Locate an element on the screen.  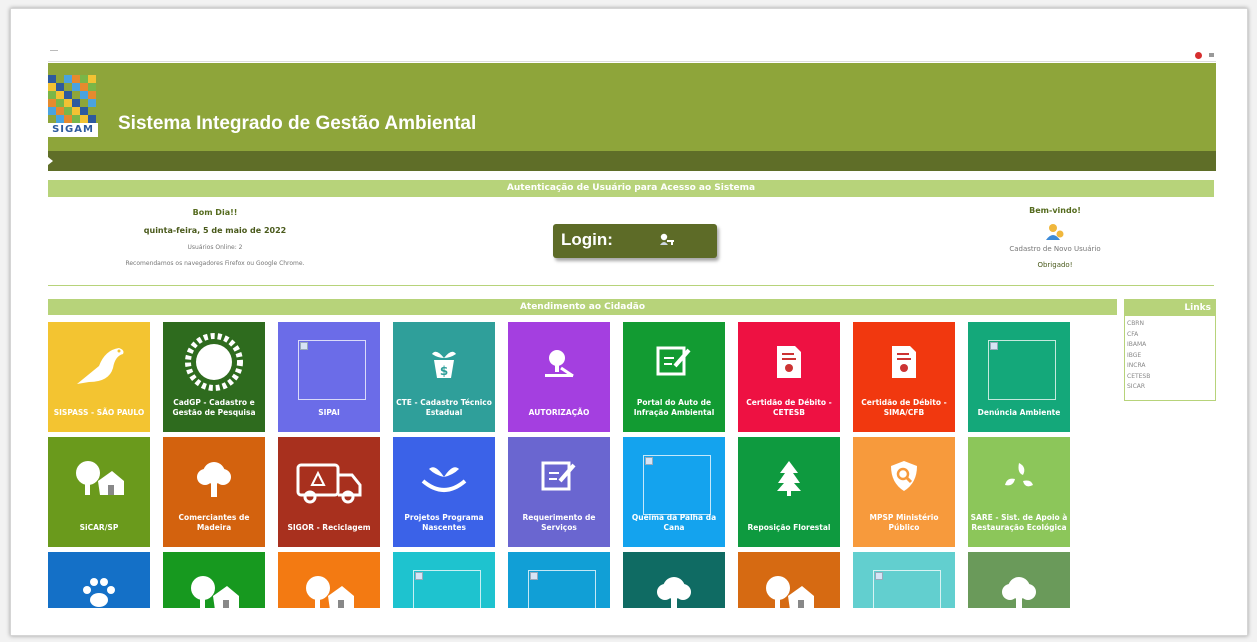
login-button: Login: is located at coordinates (635, 241).